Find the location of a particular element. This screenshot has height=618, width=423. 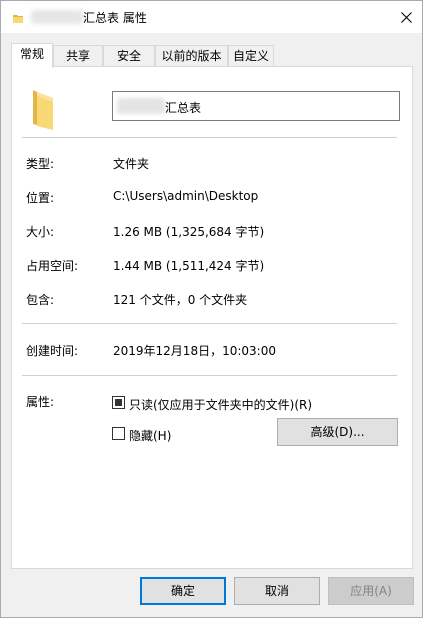

folder-name-input: 汇总表 is located at coordinates (256, 106).